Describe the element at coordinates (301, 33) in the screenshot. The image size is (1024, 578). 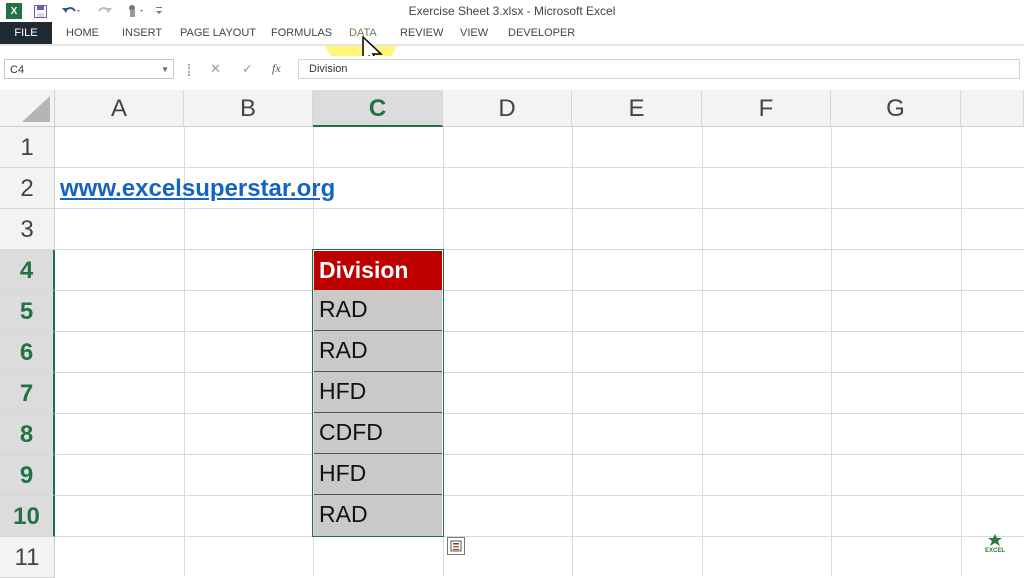
I see `tab-formulas: FORMULAS` at that location.